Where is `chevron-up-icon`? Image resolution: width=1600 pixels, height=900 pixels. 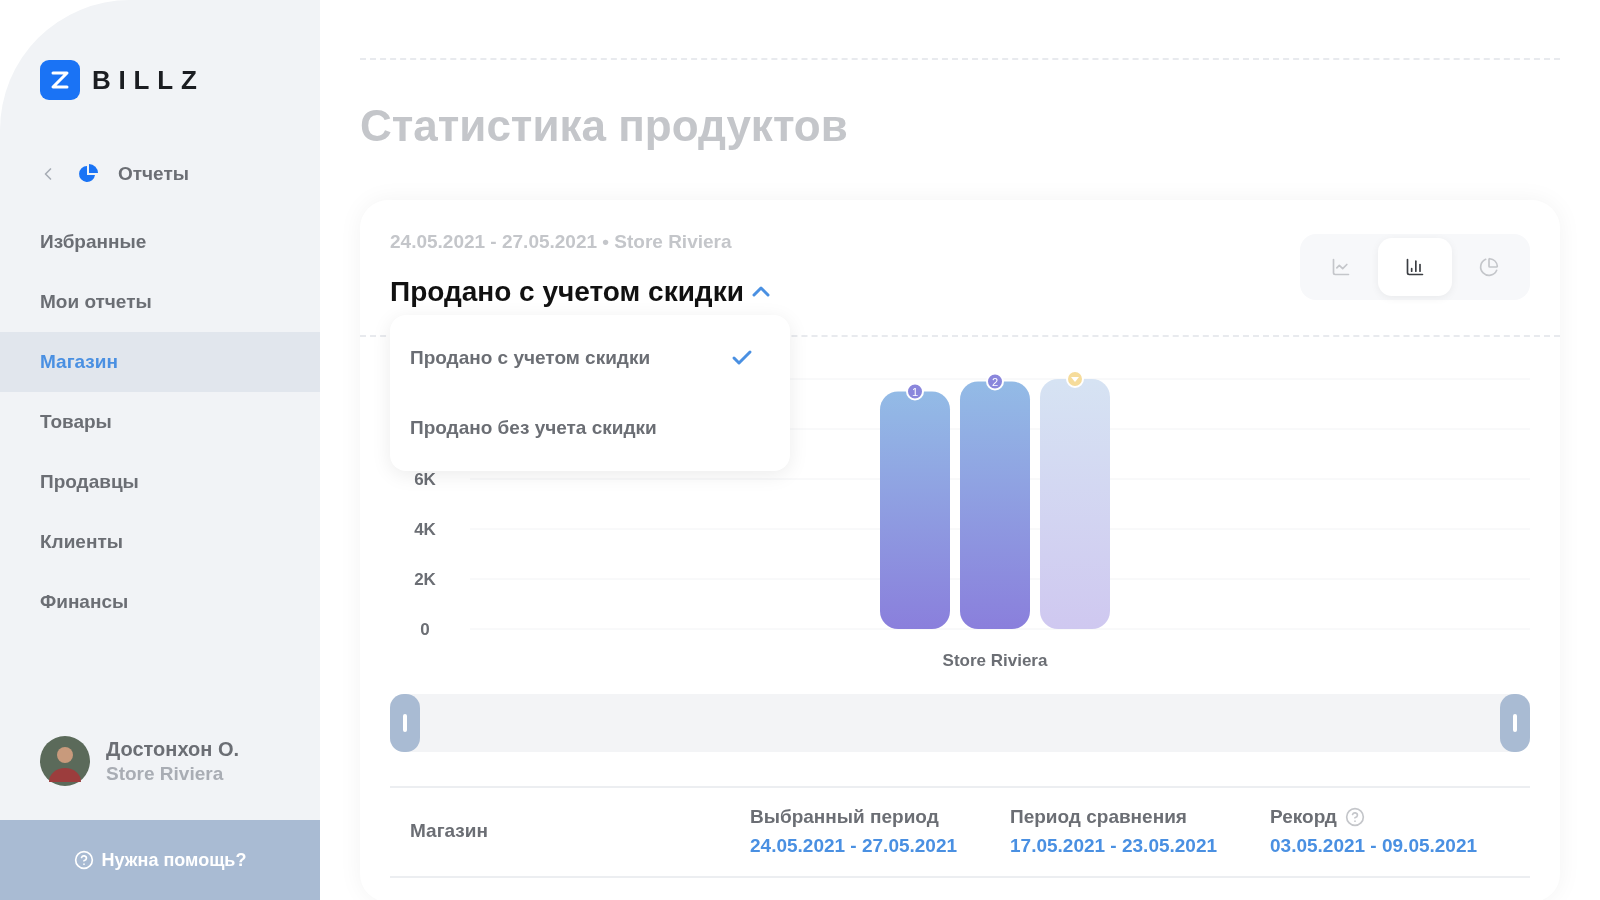 chevron-up-icon is located at coordinates (760, 291).